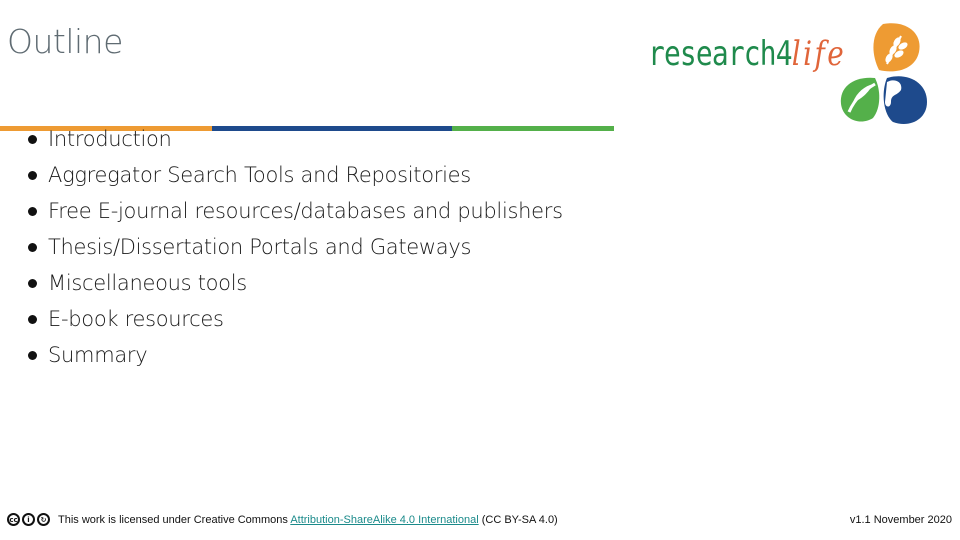 This screenshot has height=540, width=960. I want to click on outline-item-label: Introduction, so click(110, 139).